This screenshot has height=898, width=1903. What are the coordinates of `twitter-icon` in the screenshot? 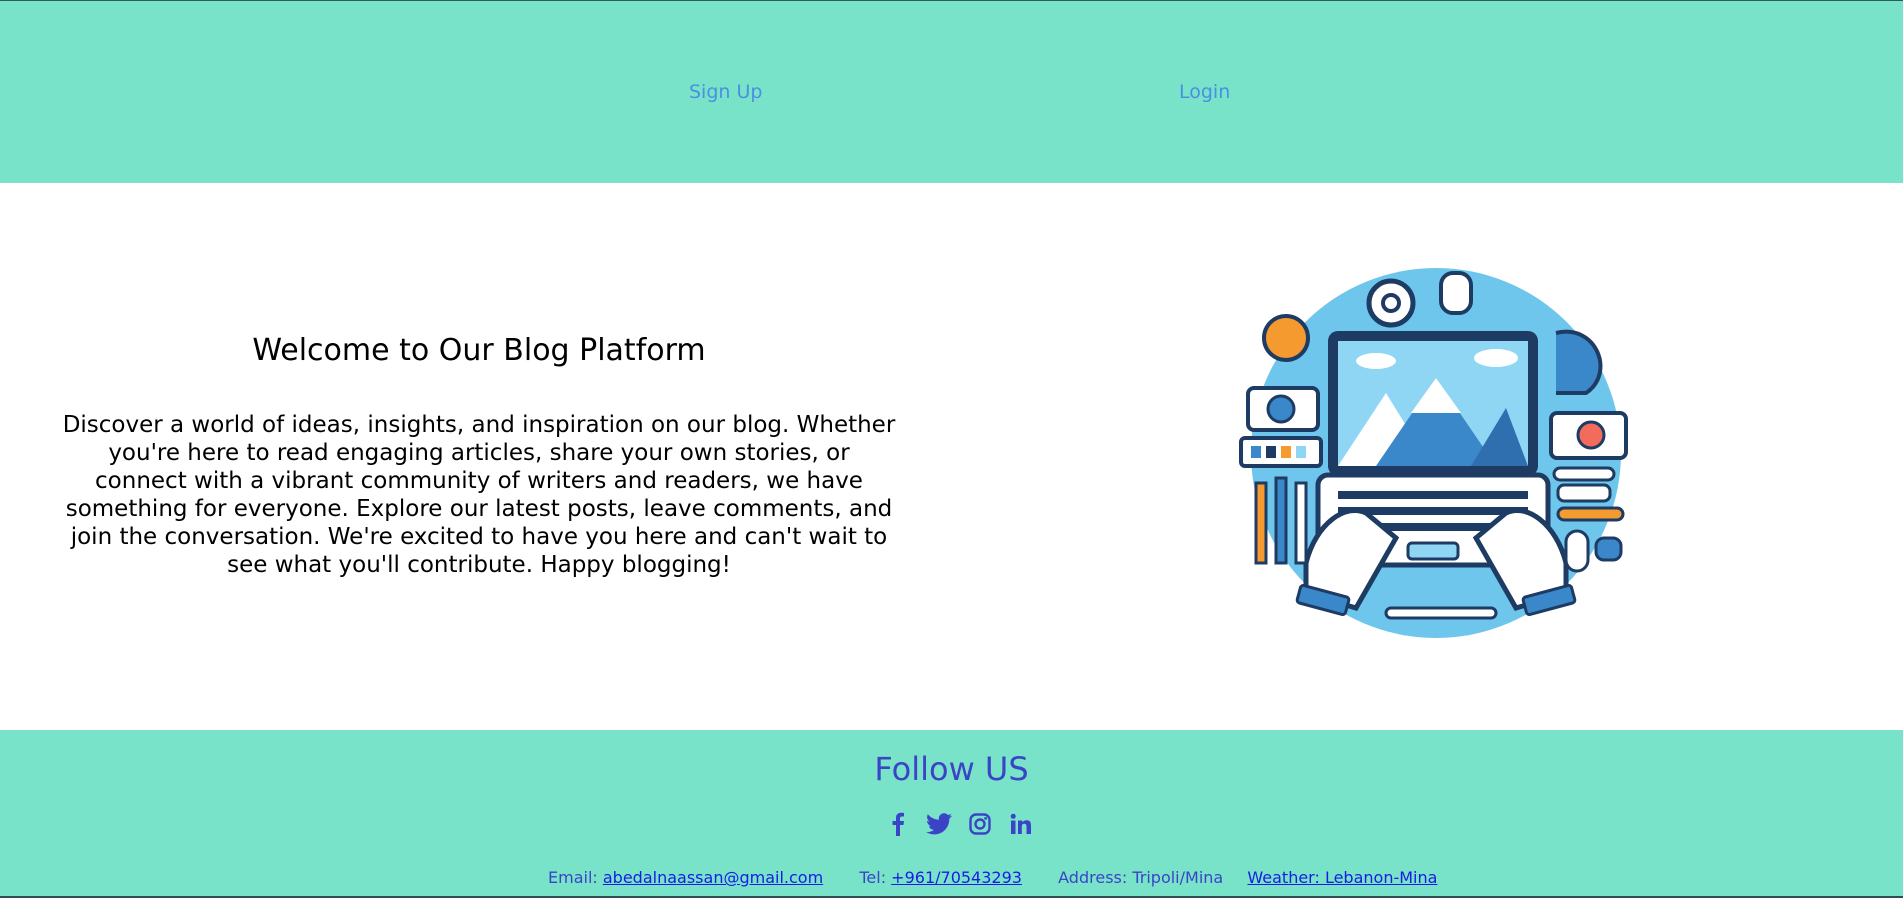 It's located at (939, 824).